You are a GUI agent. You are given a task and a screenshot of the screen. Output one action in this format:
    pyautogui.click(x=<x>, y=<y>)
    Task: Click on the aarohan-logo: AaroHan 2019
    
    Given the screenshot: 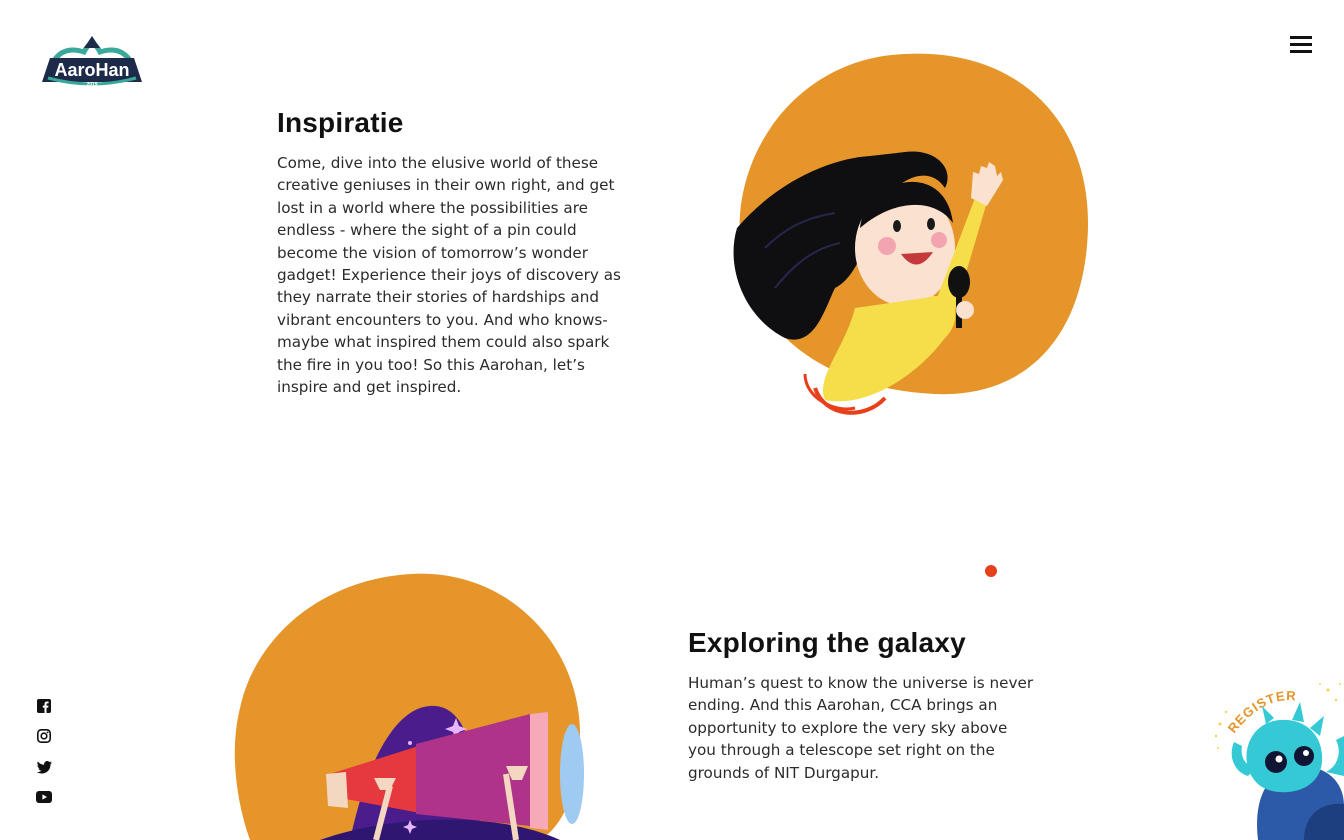 What is the action you would take?
    pyautogui.click(x=92, y=62)
    